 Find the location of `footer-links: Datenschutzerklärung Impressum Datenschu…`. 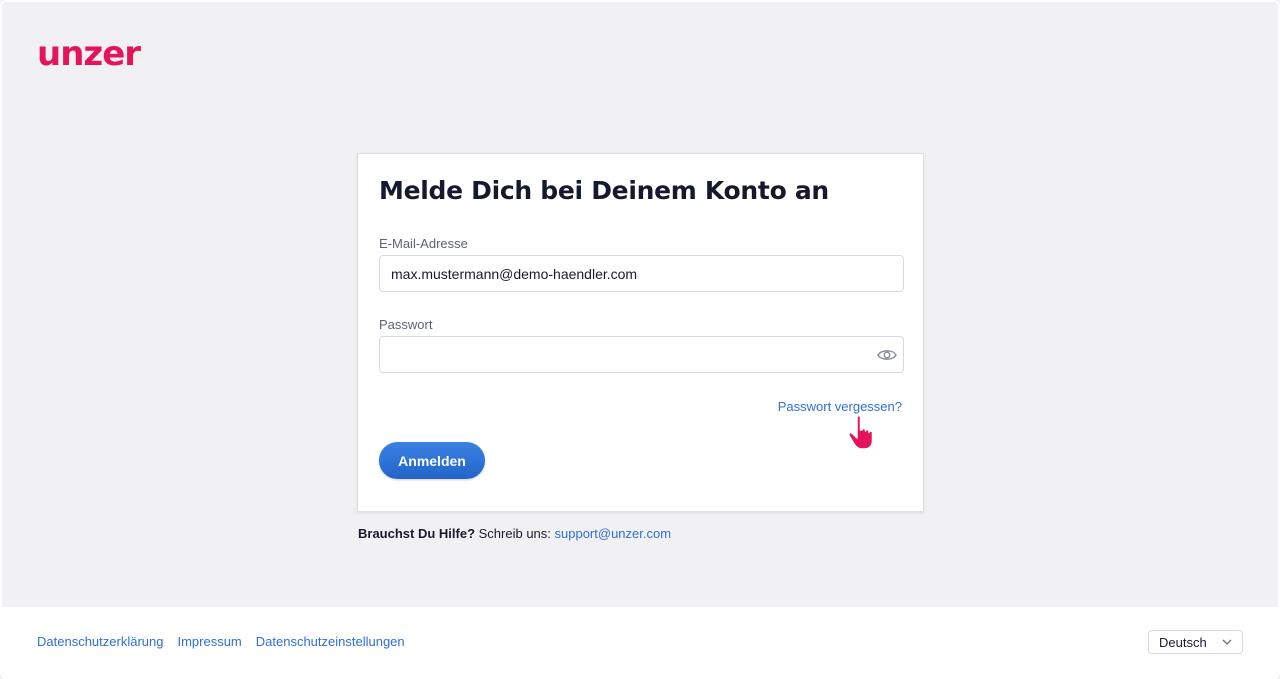

footer-links: Datenschutzerklärung Impressum Datenschu… is located at coordinates (221, 641).